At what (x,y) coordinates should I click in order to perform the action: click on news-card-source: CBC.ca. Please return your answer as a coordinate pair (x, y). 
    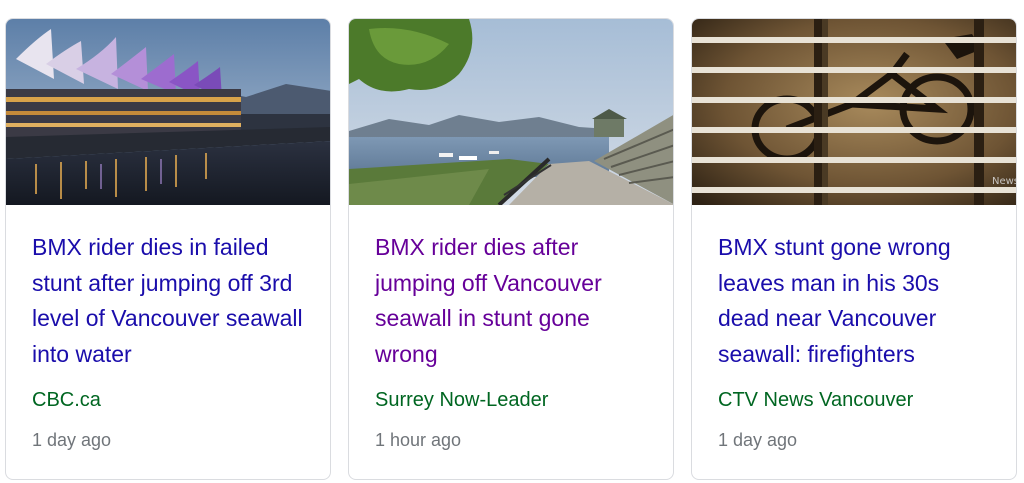
    Looking at the image, I should click on (66, 400).